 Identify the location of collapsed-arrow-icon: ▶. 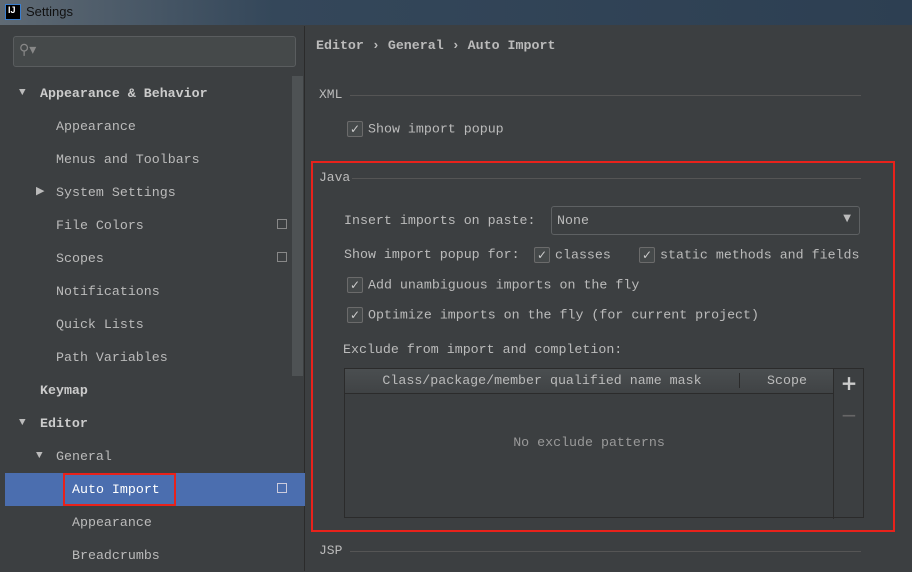
(40, 192).